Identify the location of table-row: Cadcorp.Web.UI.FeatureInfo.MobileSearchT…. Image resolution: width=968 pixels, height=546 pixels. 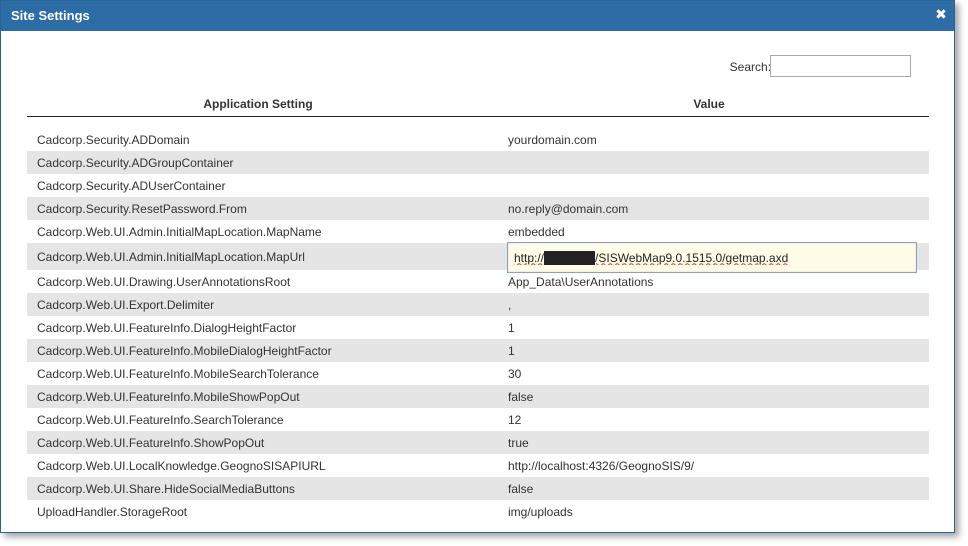
(478, 373).